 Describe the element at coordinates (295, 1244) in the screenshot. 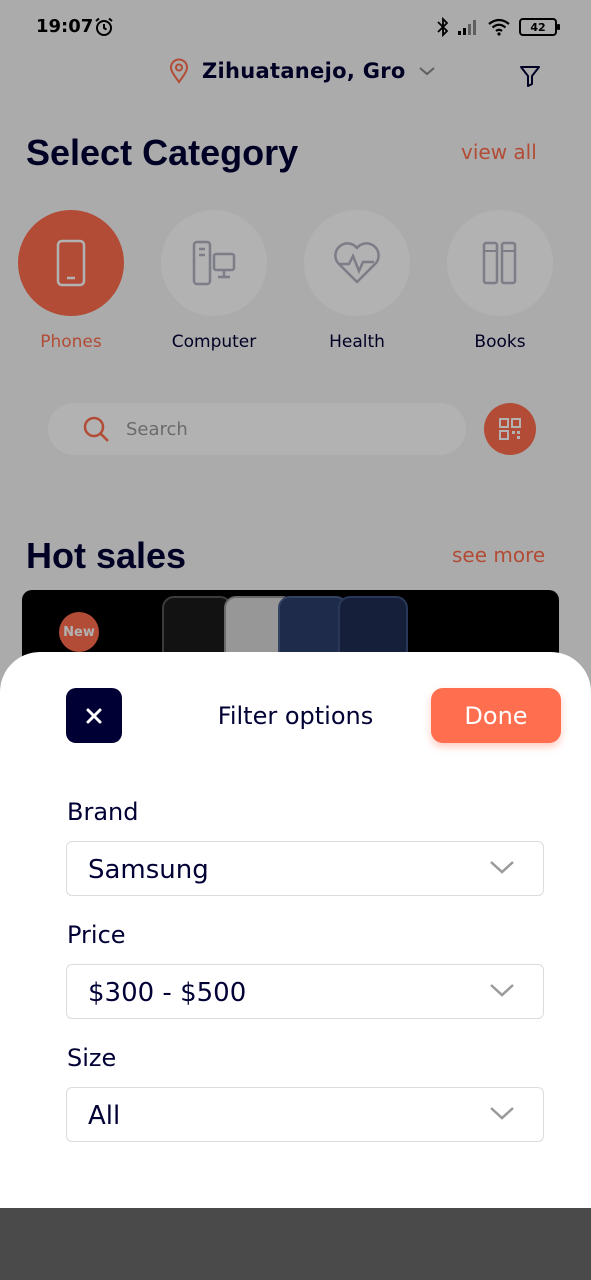

I see `bottom-navigation-bar` at that location.